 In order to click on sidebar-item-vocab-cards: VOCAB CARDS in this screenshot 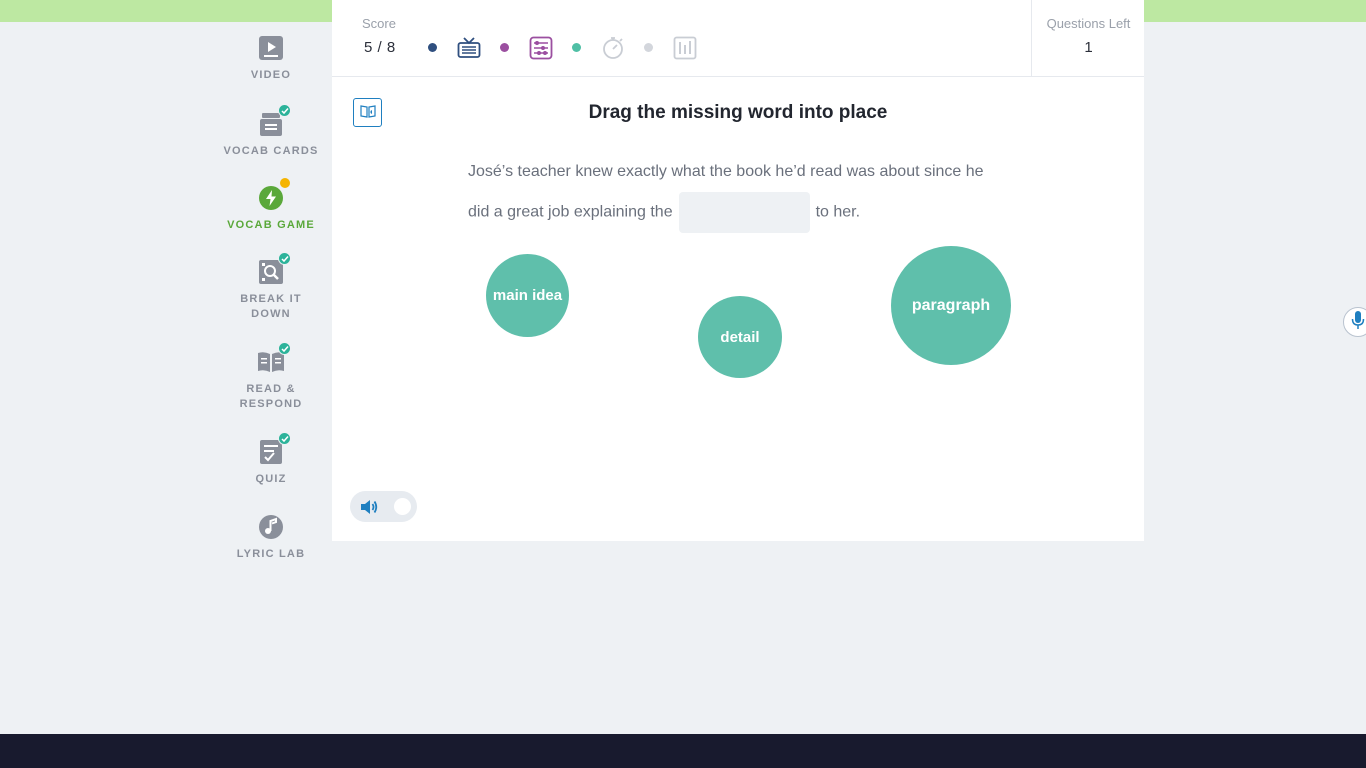, I will do `click(271, 131)`.